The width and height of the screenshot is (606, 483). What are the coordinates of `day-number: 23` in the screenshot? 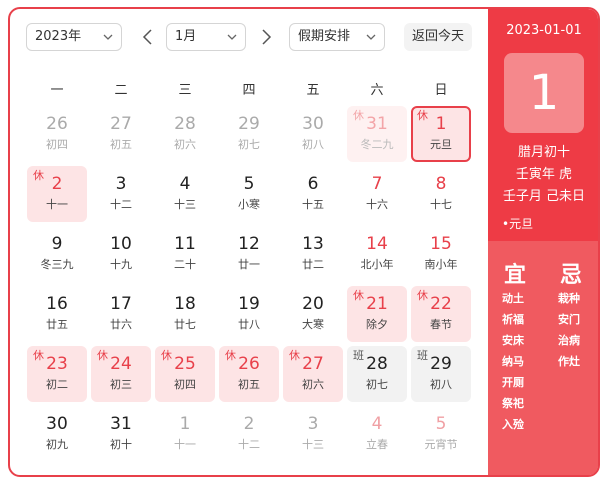 It's located at (57, 364).